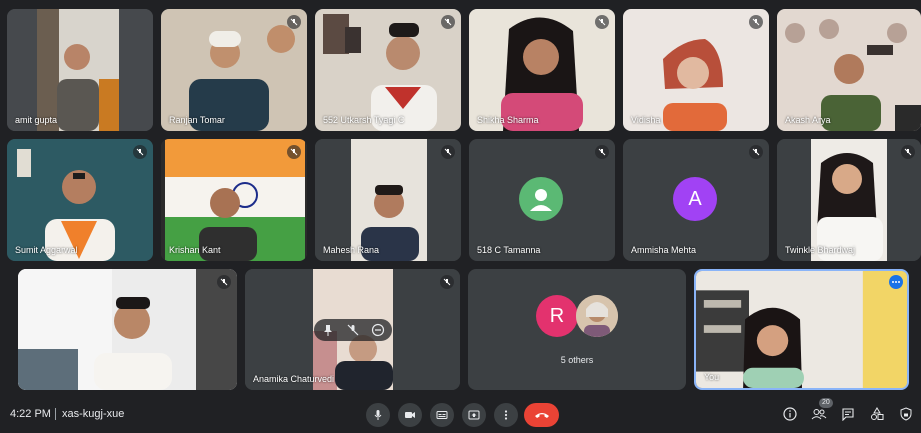 The height and width of the screenshot is (433, 921). Describe the element at coordinates (46, 250) in the screenshot. I see `participant-name: Sumit Aggarwal` at that location.